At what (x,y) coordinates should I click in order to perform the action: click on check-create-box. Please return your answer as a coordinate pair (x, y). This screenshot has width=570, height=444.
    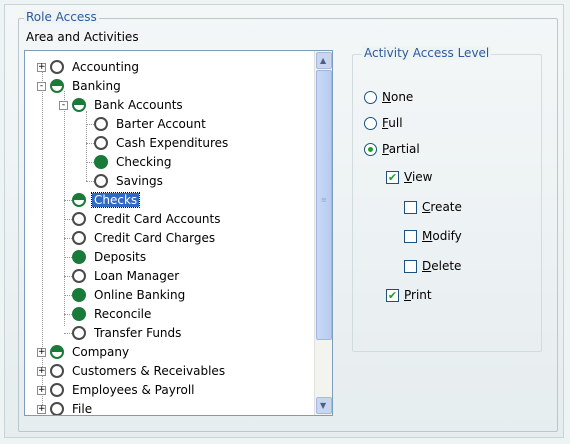
    Looking at the image, I should click on (410, 207).